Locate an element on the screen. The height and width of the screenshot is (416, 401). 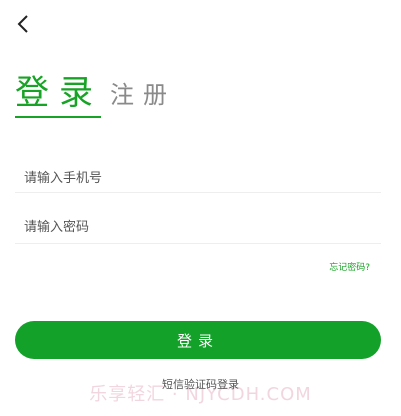
back-button is located at coordinates (23, 24).